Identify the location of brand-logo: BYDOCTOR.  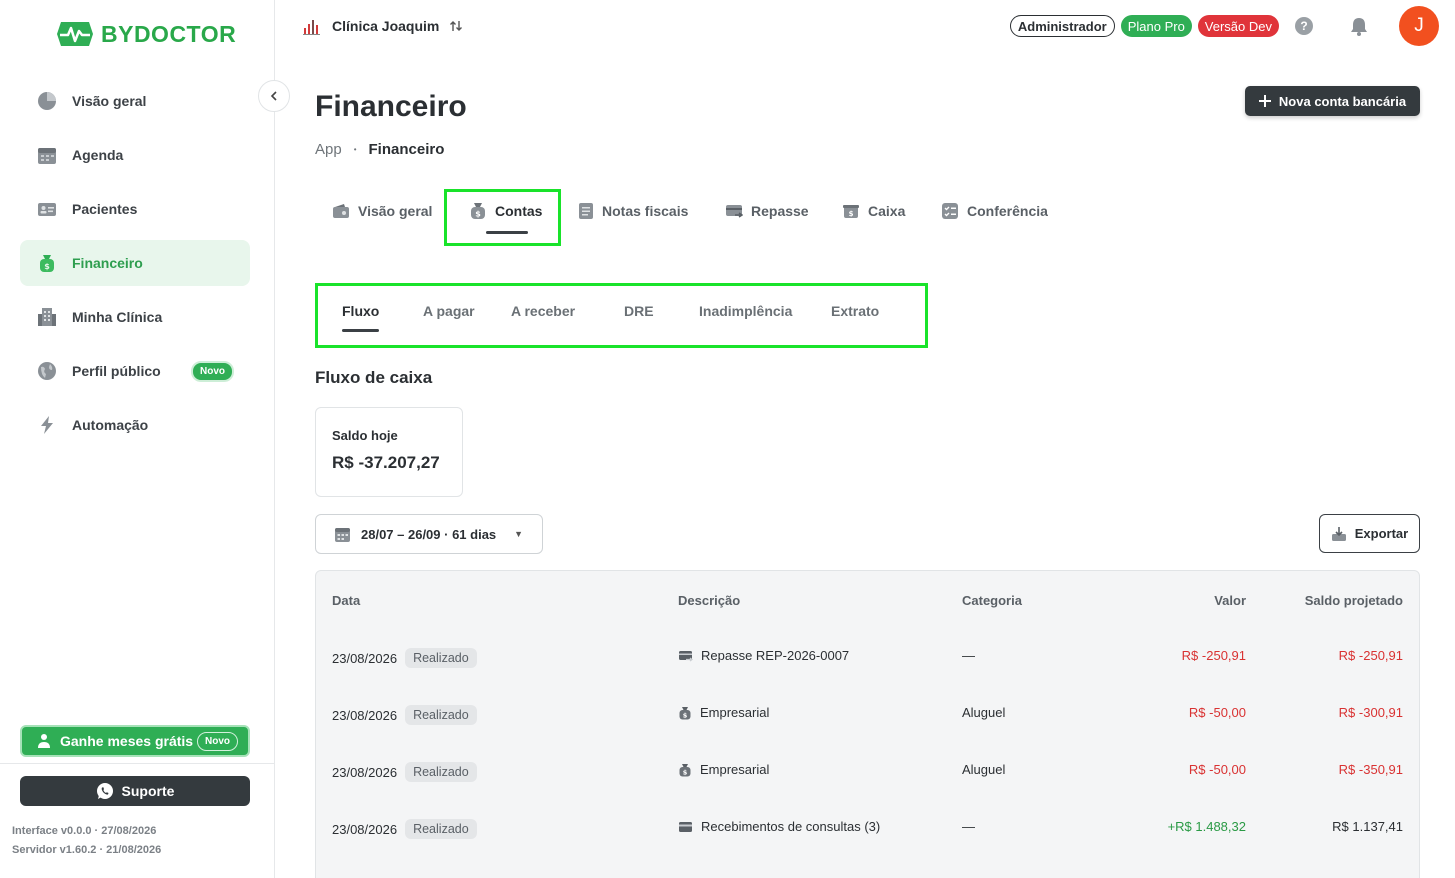
(145, 34).